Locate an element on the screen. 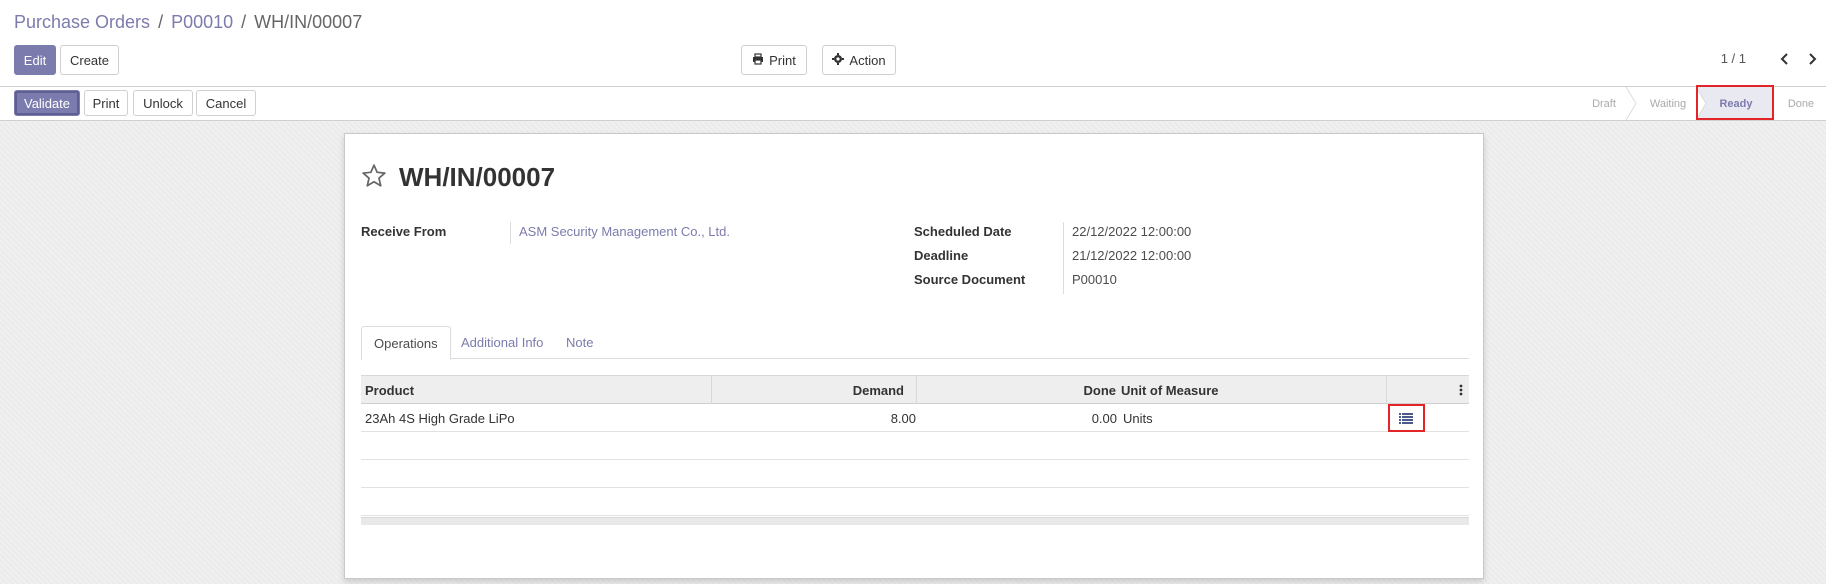 Image resolution: width=1826 pixels, height=584 pixels. stage-ready: Ready is located at coordinates (1736, 103).